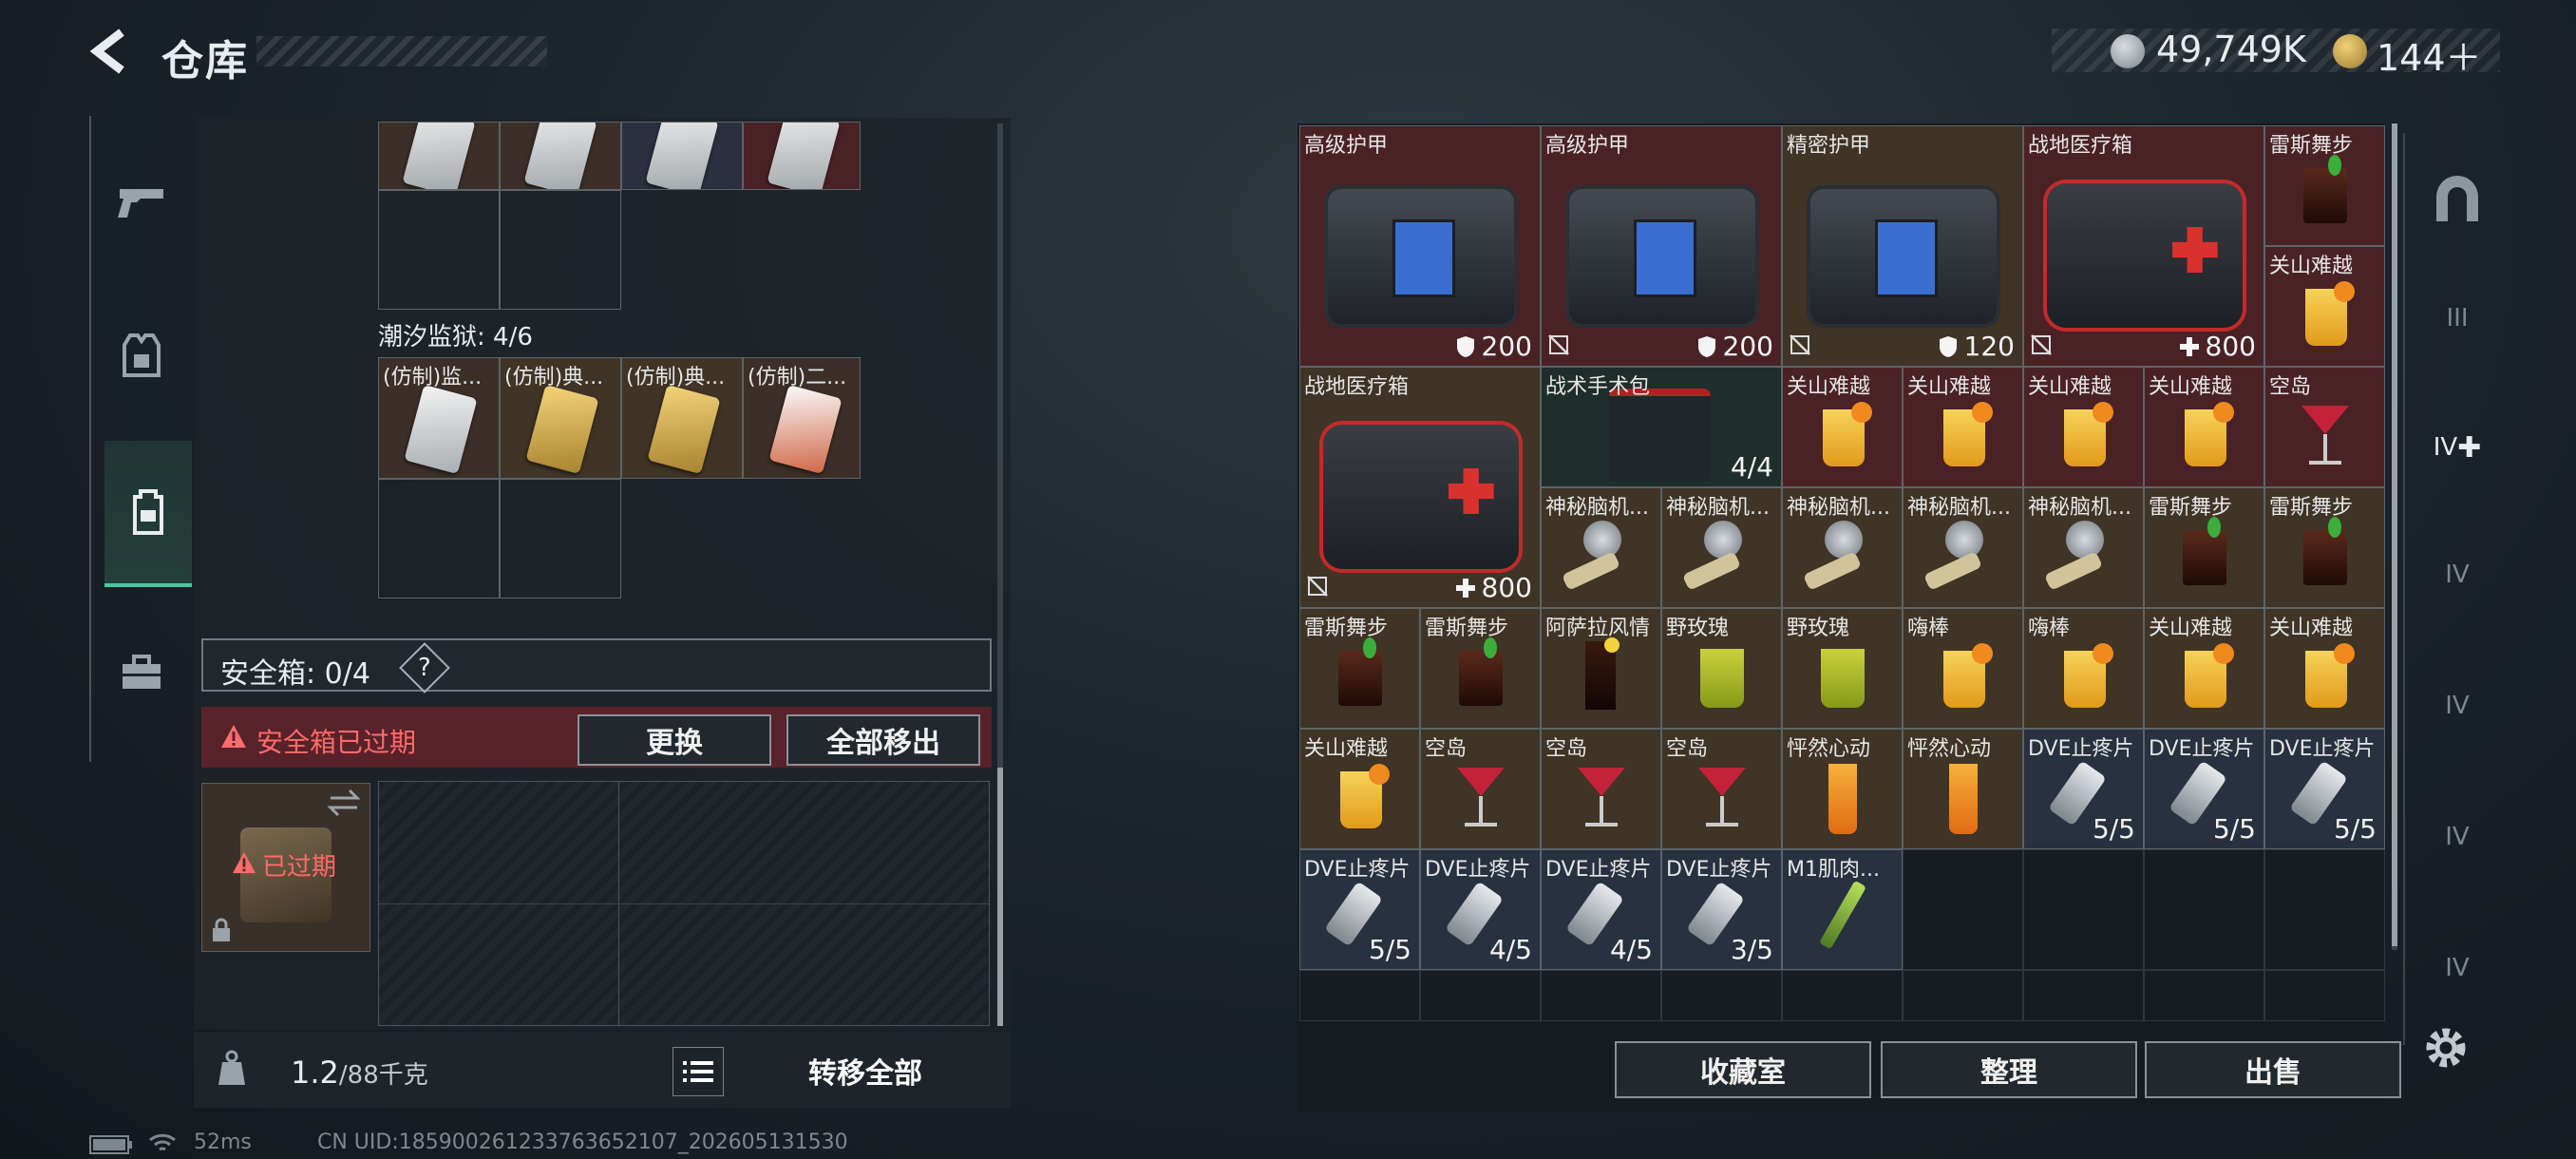 Image resolution: width=2576 pixels, height=1159 pixels. Describe the element at coordinates (1346, 749) in the screenshot. I see `item-name: 关山难越` at that location.